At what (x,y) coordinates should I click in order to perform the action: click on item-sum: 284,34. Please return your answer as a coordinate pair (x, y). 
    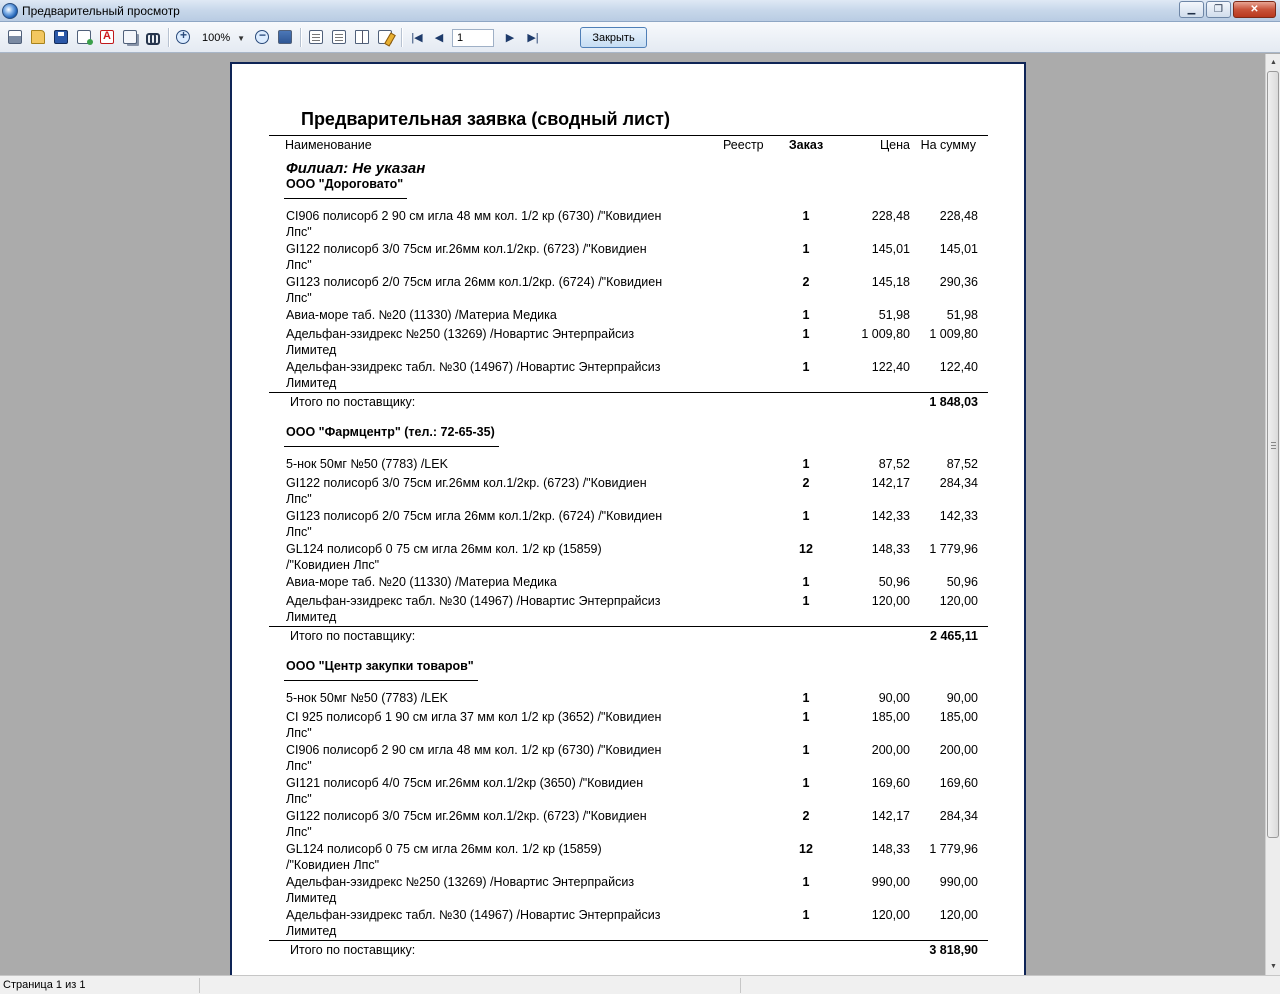
    Looking at the image, I should click on (958, 816).